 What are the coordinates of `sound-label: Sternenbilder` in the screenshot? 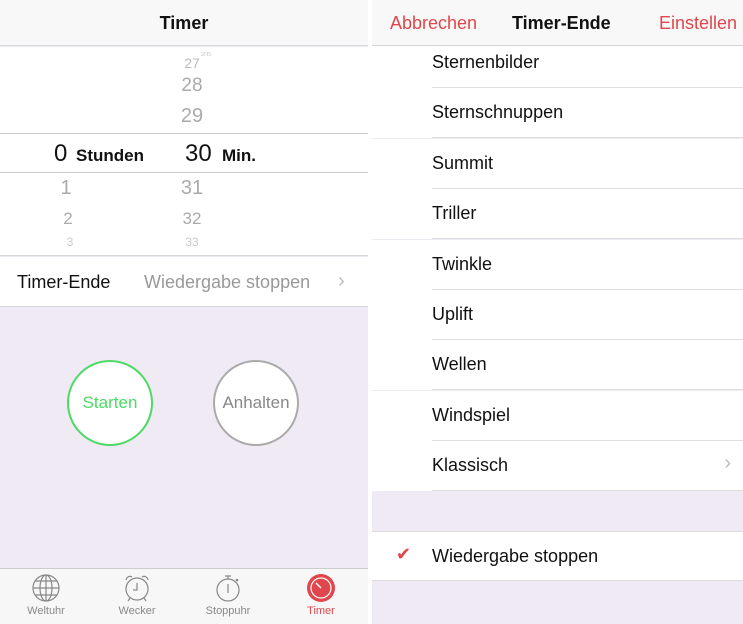 It's located at (486, 62).